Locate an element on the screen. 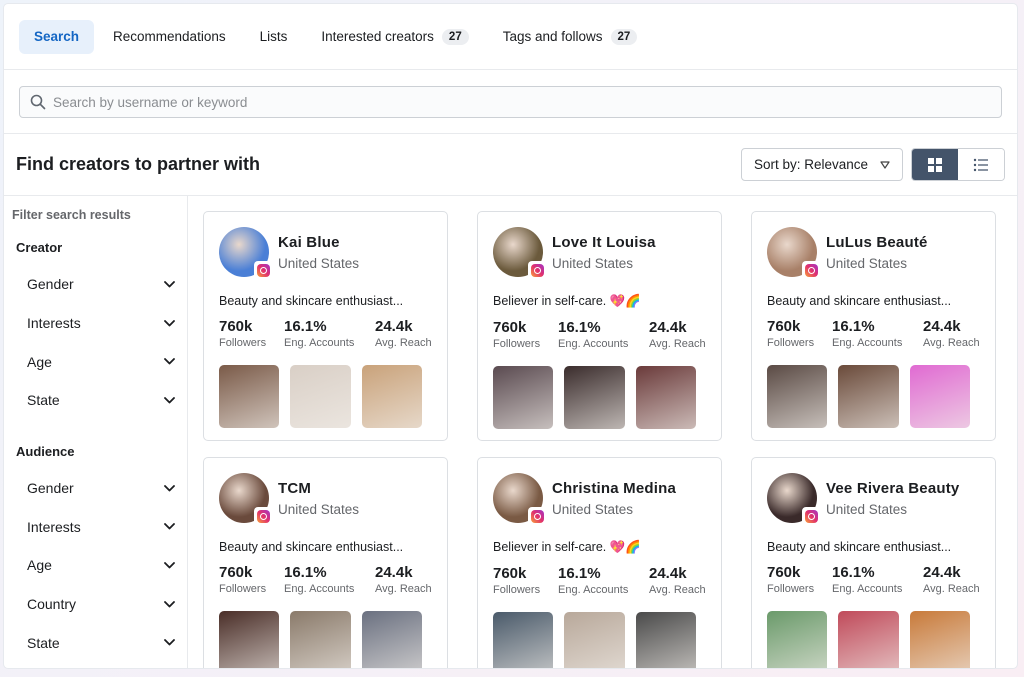 Image resolution: width=1024 pixels, height=677 pixels. sort-dropdown: Sort by: Relevance is located at coordinates (821, 164).